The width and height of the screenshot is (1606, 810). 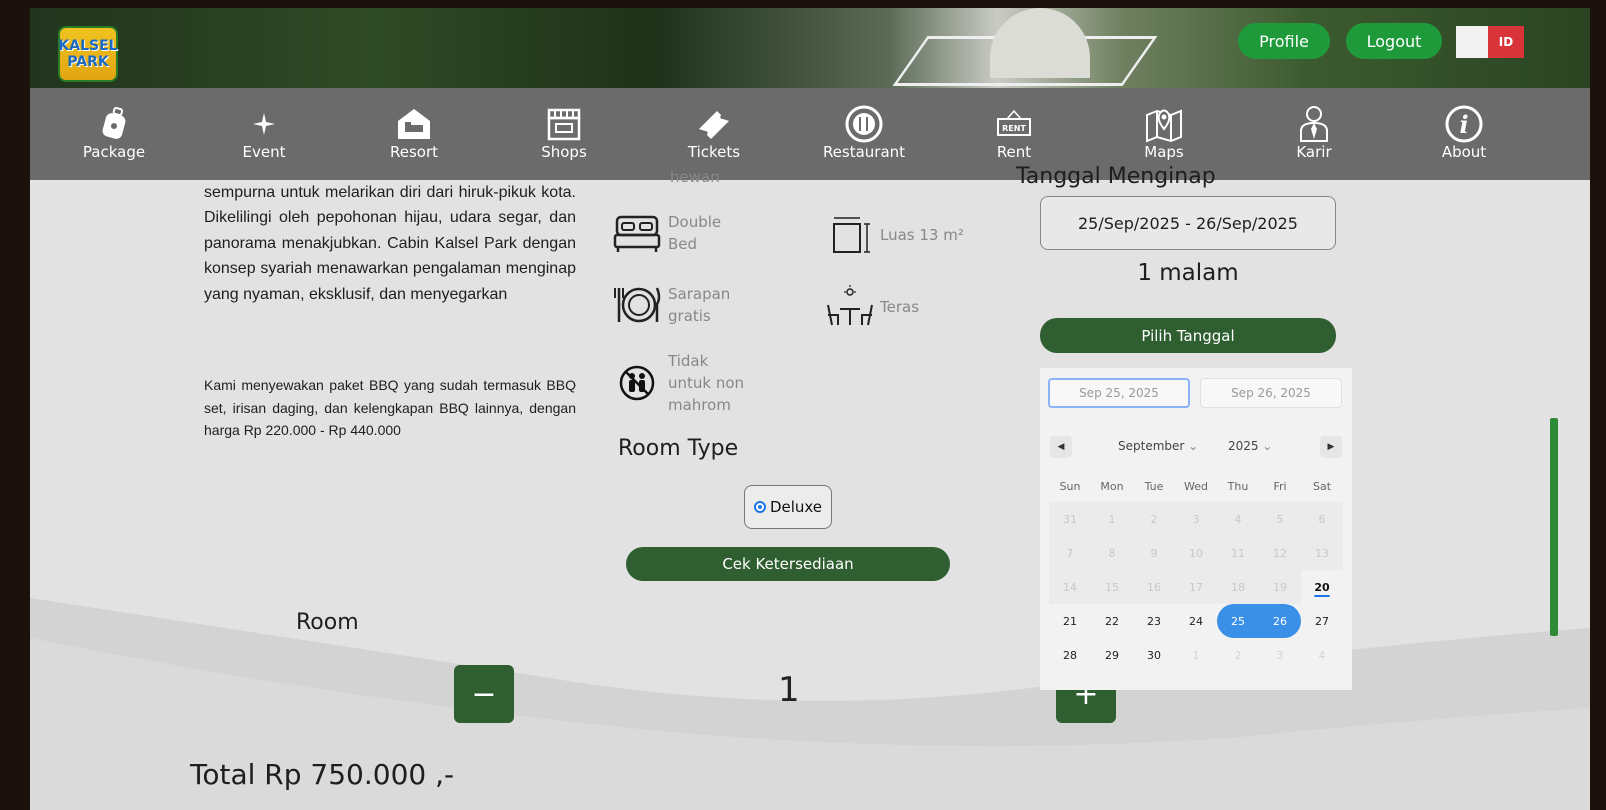 What do you see at coordinates (564, 152) in the screenshot?
I see `nav-label: Shops` at bounding box center [564, 152].